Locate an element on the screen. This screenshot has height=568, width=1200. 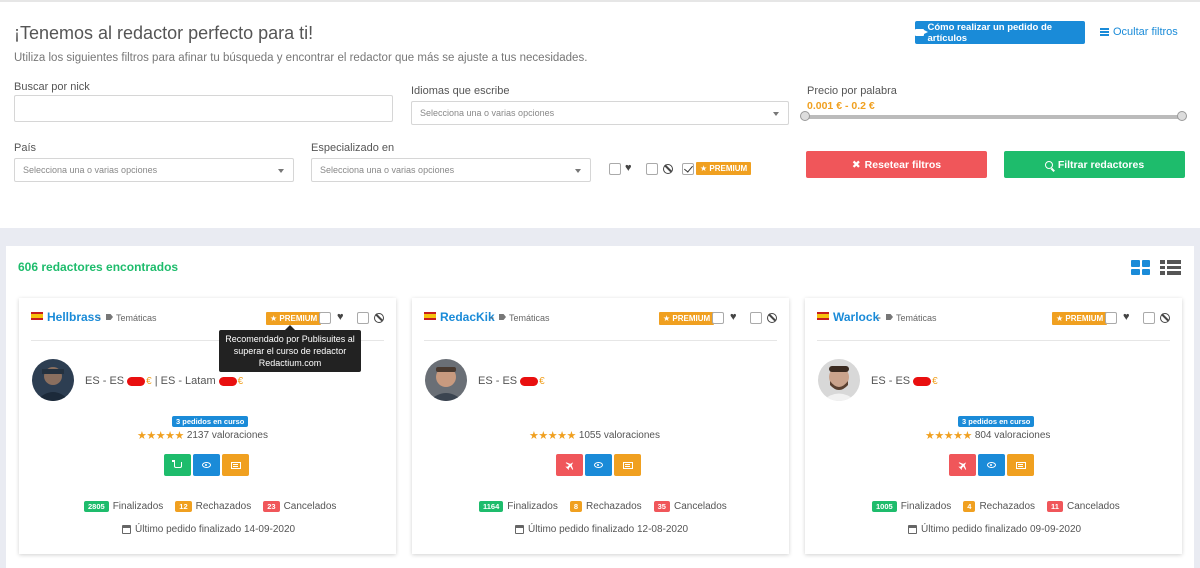
last-order-date: Último pedido finalizado 09-09-2020 is located at coordinates (1001, 529).